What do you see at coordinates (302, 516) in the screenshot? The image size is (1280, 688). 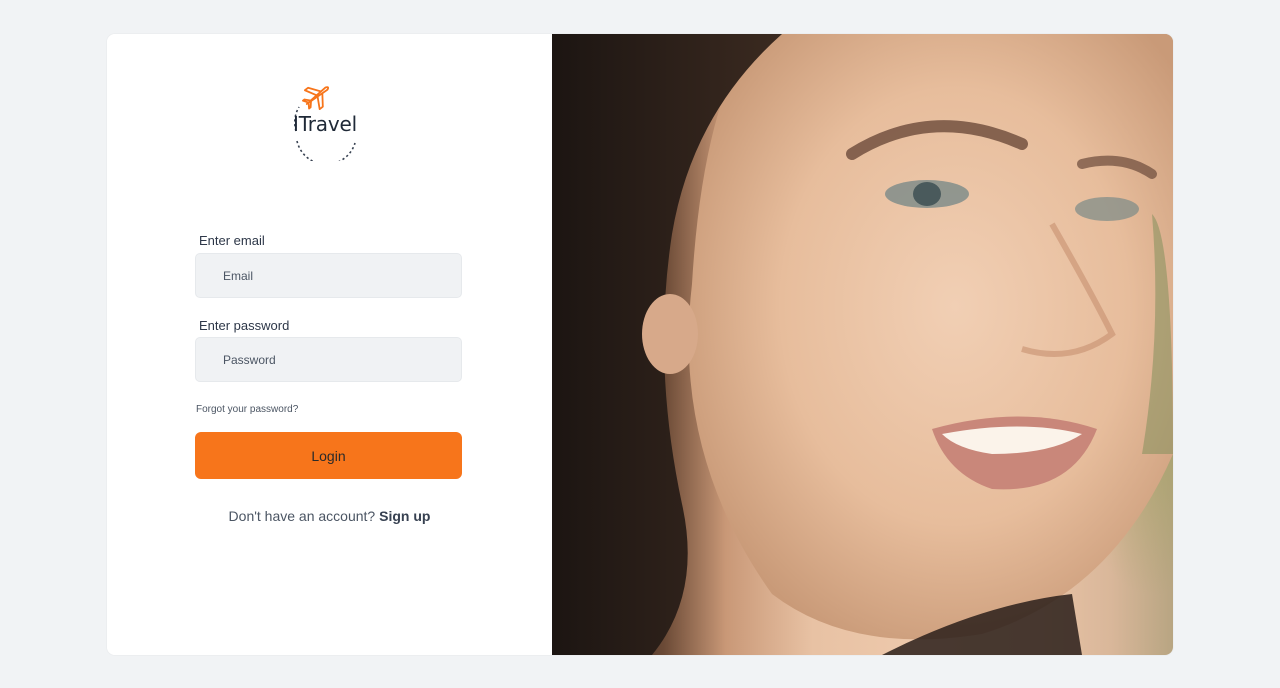 I see `signup-prompt: Don't have an account?` at bounding box center [302, 516].